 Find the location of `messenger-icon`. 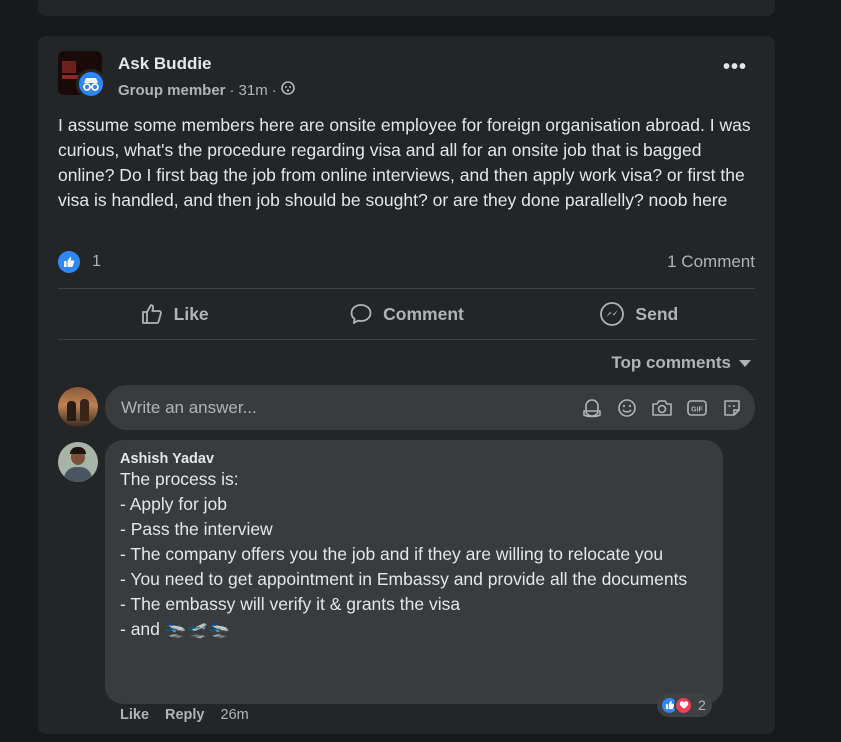

messenger-icon is located at coordinates (612, 314).